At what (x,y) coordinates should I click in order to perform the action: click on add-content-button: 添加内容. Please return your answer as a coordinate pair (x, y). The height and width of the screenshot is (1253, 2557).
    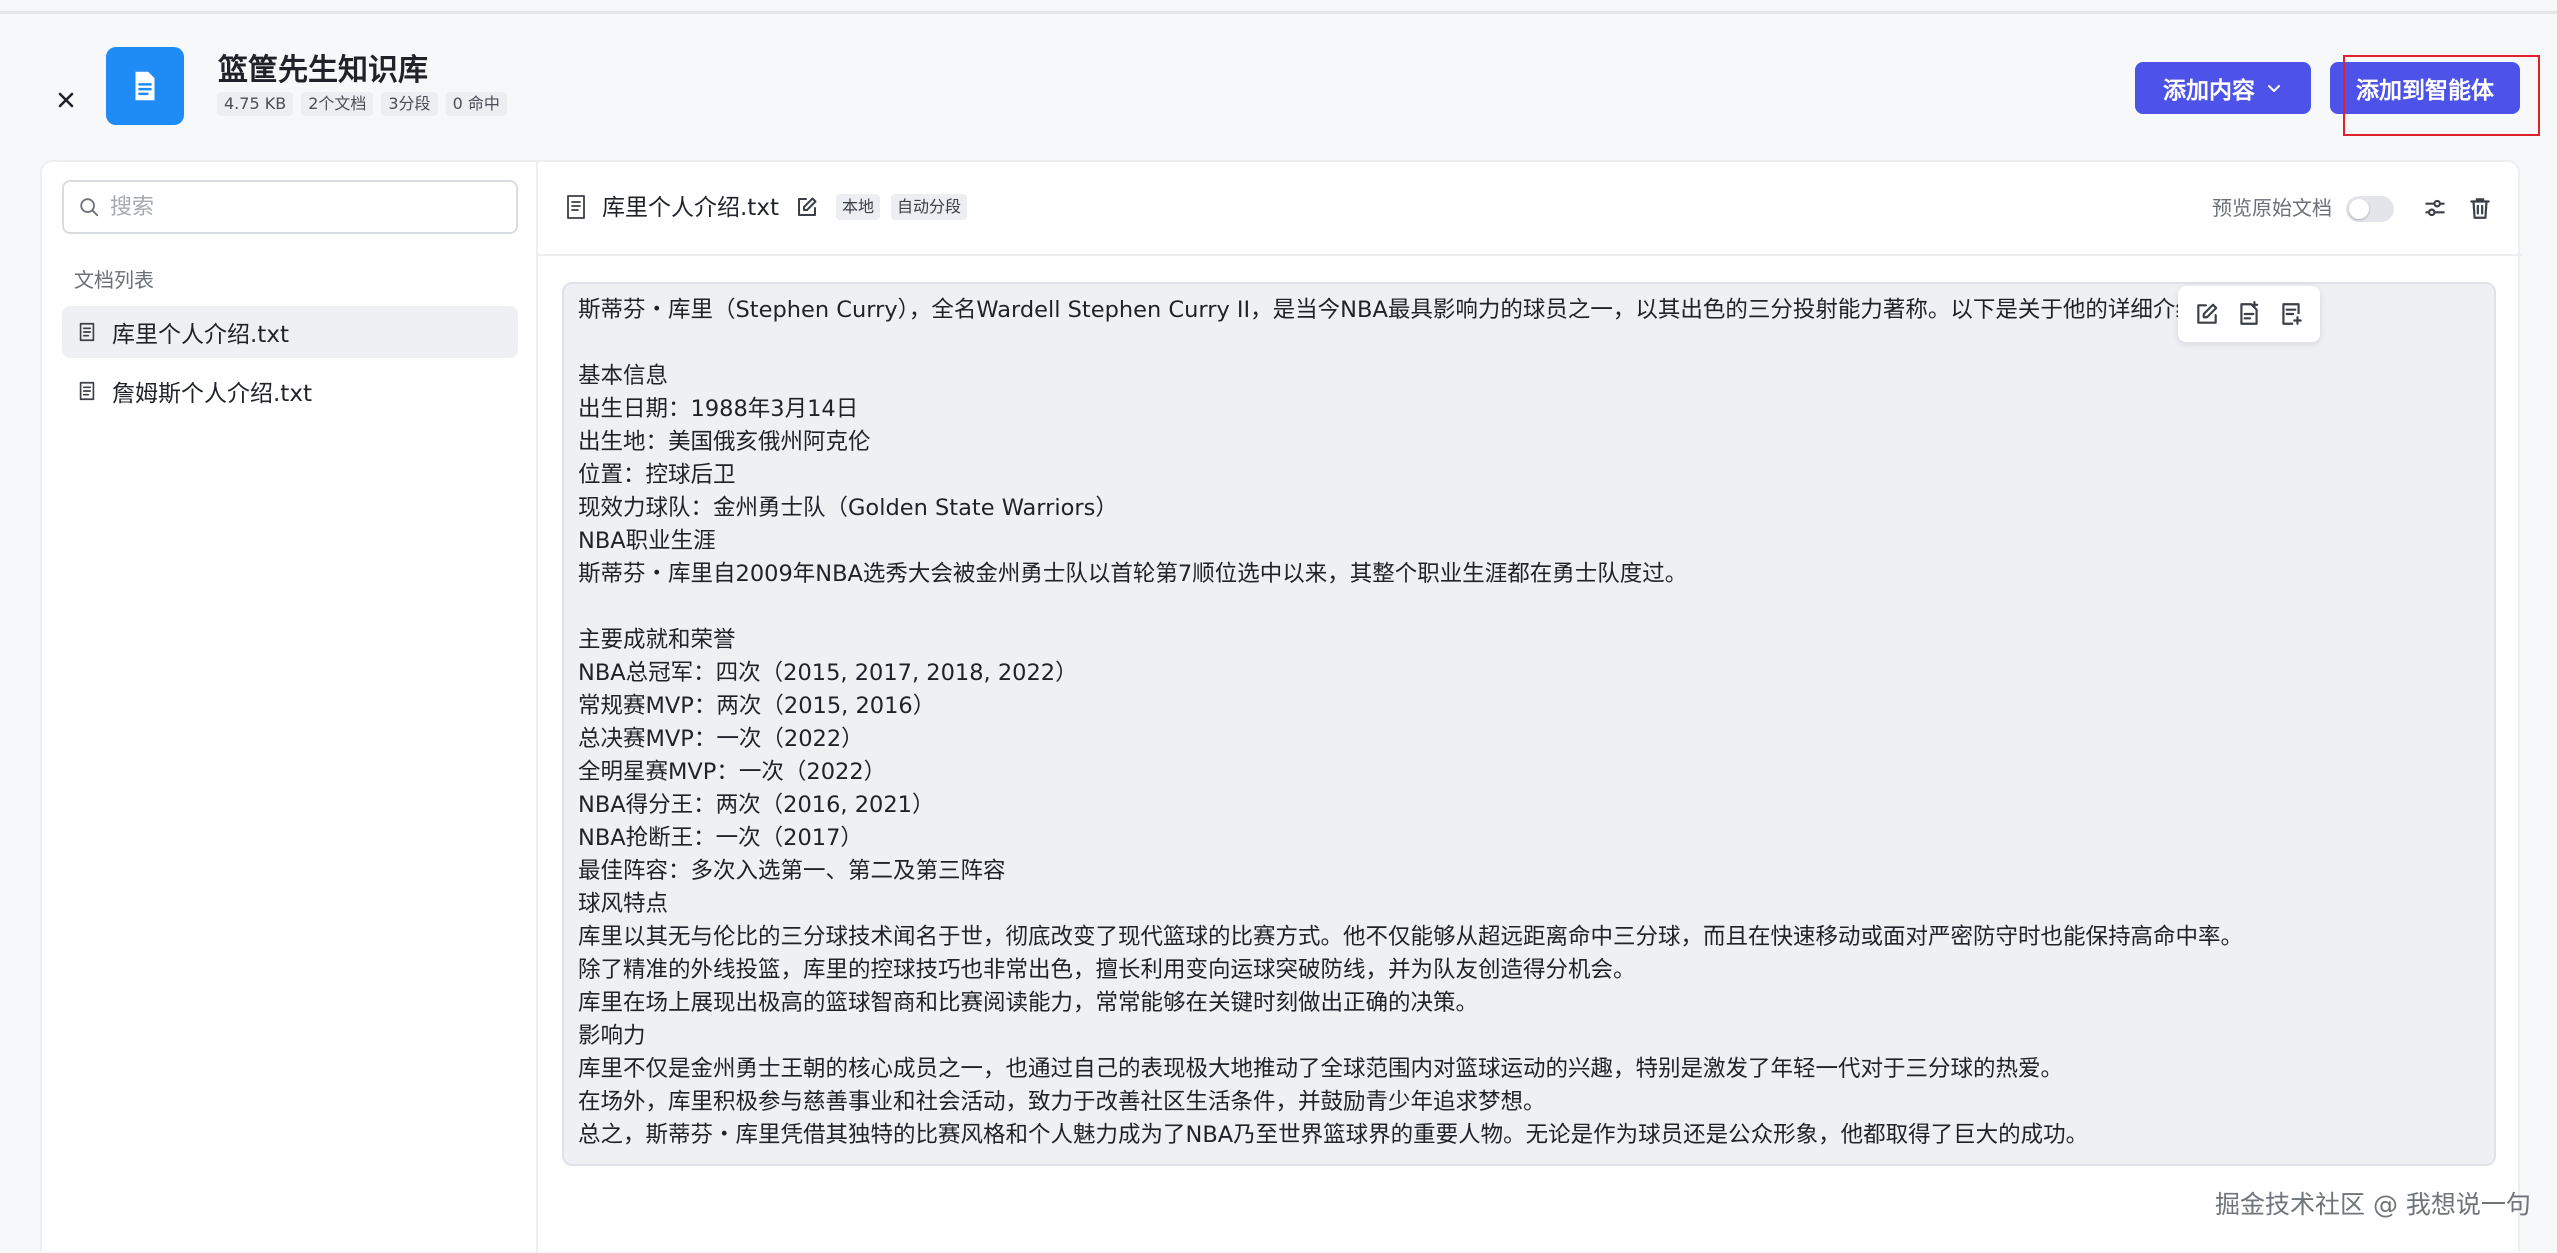
    Looking at the image, I should click on (2223, 88).